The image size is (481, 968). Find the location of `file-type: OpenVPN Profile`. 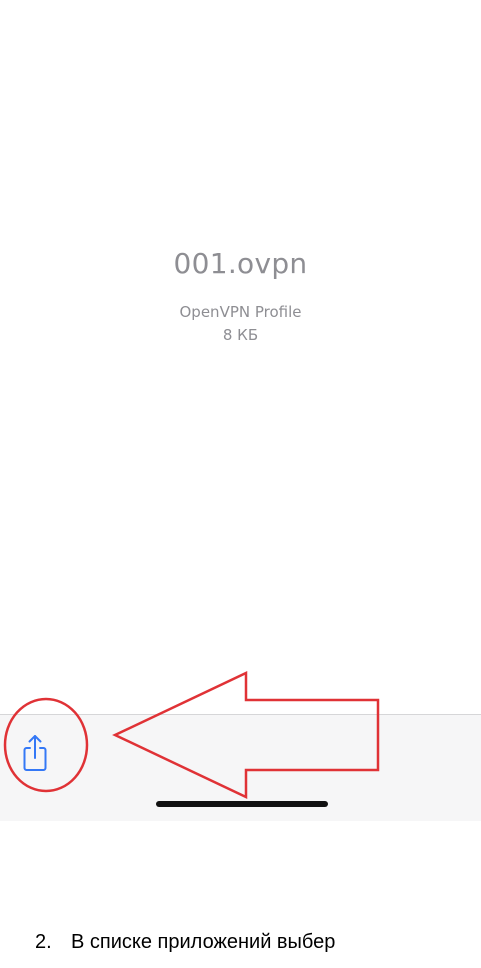

file-type: OpenVPN Profile is located at coordinates (240, 312).